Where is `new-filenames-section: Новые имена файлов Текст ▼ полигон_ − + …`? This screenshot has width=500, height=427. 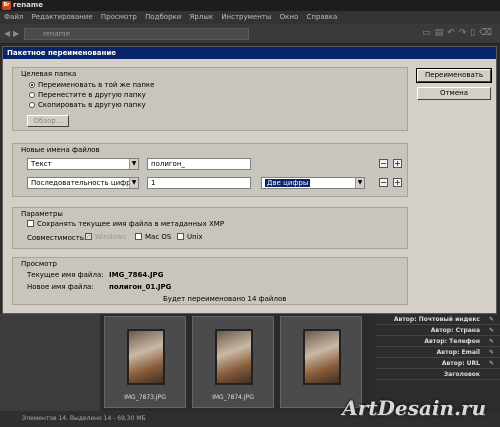
new-filenames-section: Новые имена файлов Текст ▼ полигон_ − + … is located at coordinates (210, 170).